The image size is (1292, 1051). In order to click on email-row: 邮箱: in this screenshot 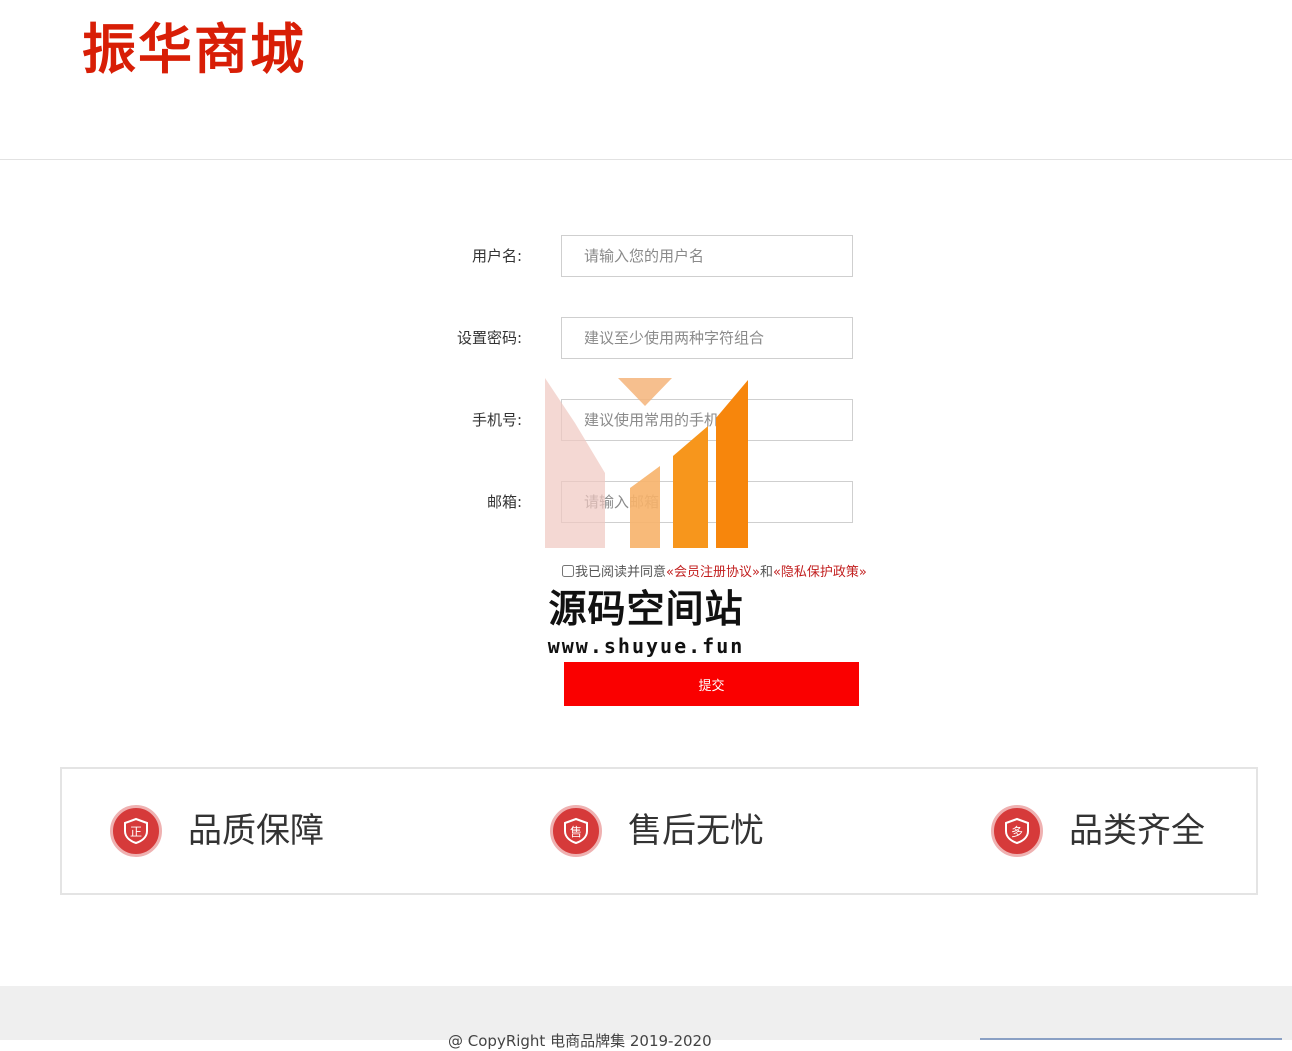, I will do `click(640, 502)`.